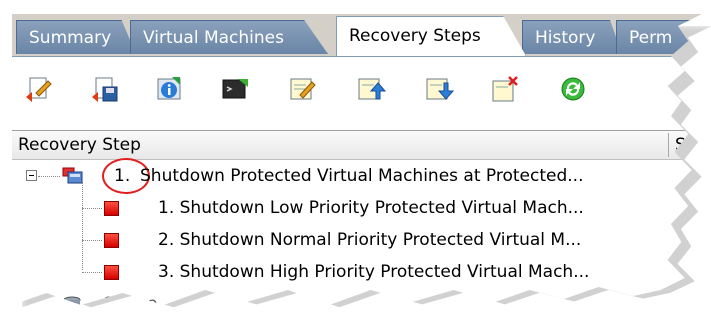  I want to click on column-header: Recovery Step St, so click(357, 145).